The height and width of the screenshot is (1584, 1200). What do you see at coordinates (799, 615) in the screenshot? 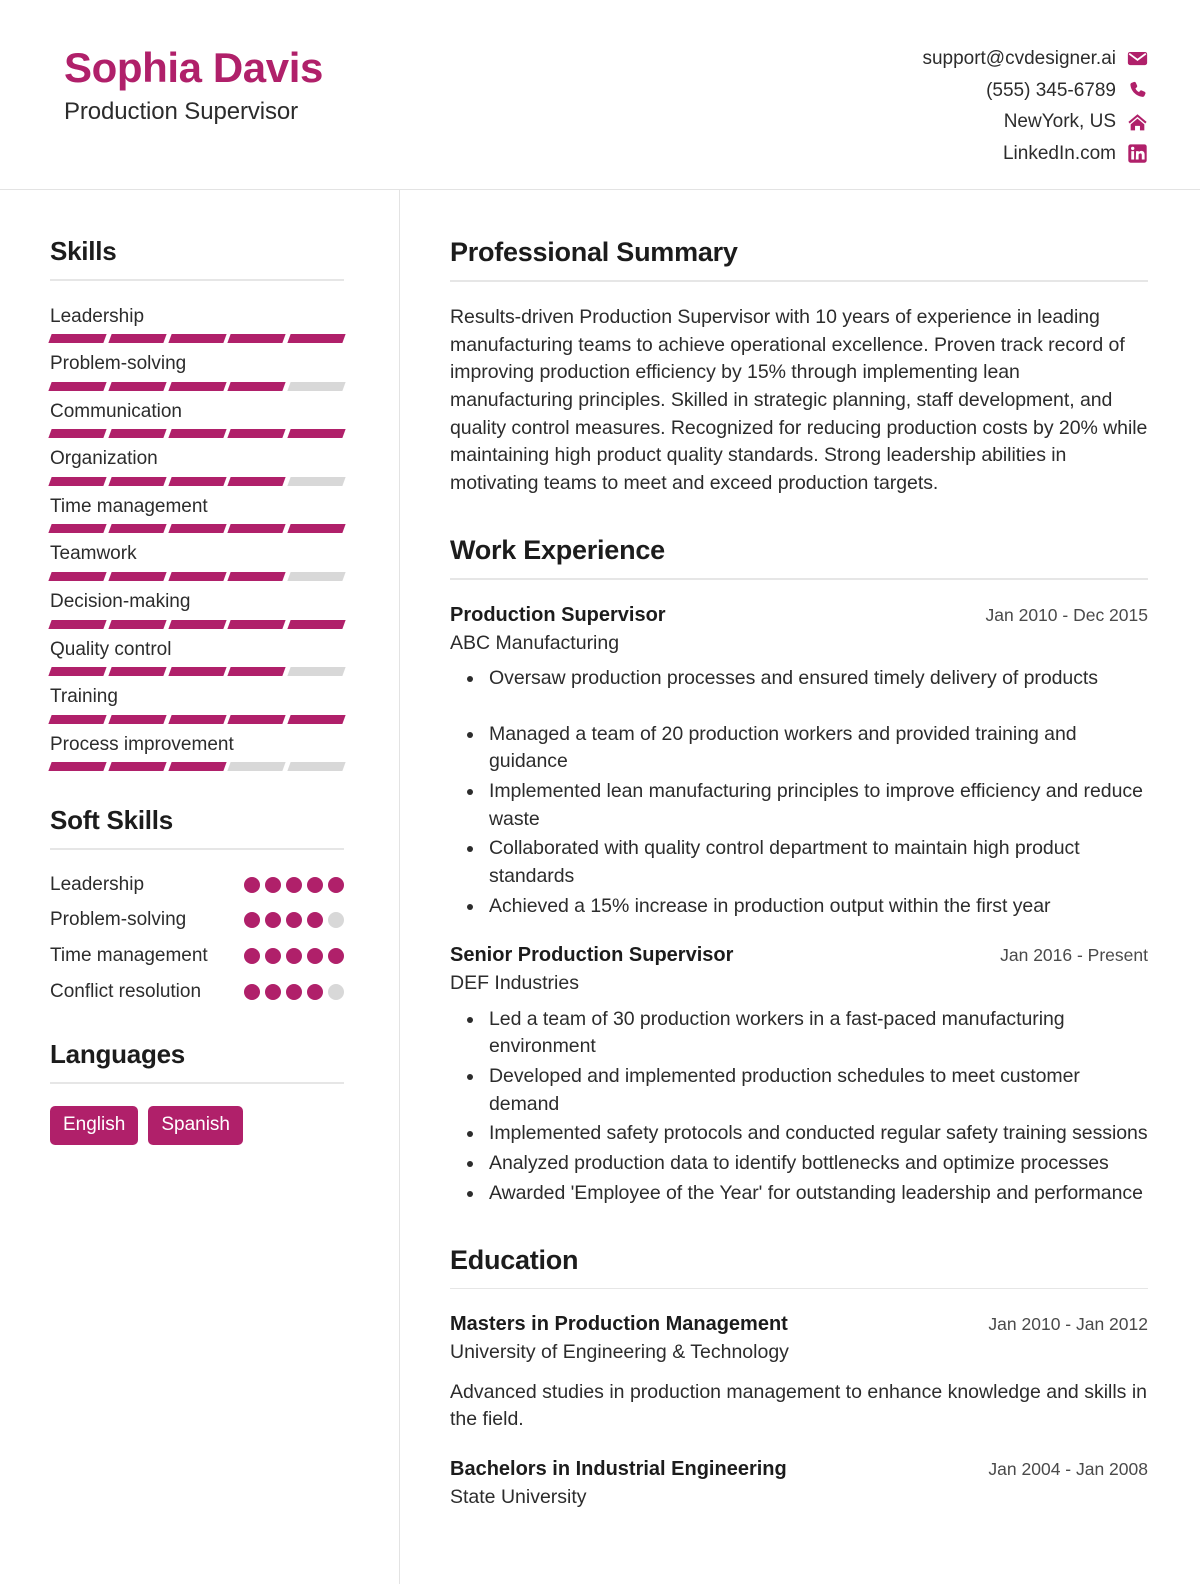
I see `entry-header: Production Supervisor Jan 2010 - Dec 2015` at bounding box center [799, 615].